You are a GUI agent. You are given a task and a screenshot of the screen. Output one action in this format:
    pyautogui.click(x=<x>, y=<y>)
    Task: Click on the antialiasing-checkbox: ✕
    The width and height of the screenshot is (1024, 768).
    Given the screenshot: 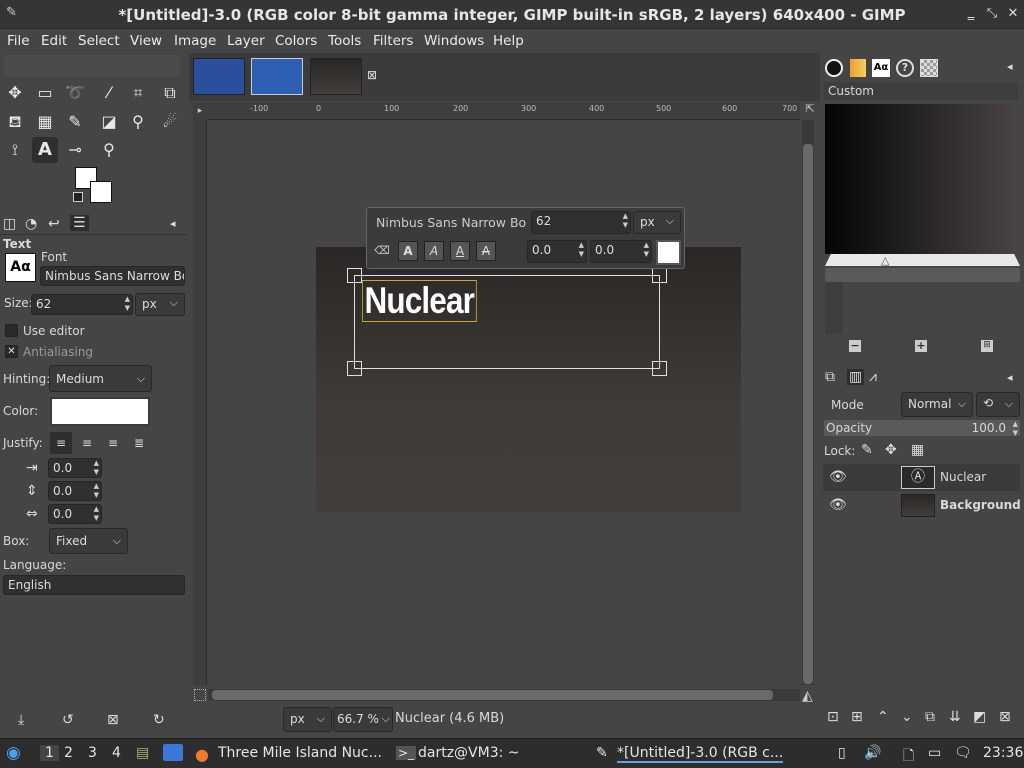 What is the action you would take?
    pyautogui.click(x=11, y=351)
    